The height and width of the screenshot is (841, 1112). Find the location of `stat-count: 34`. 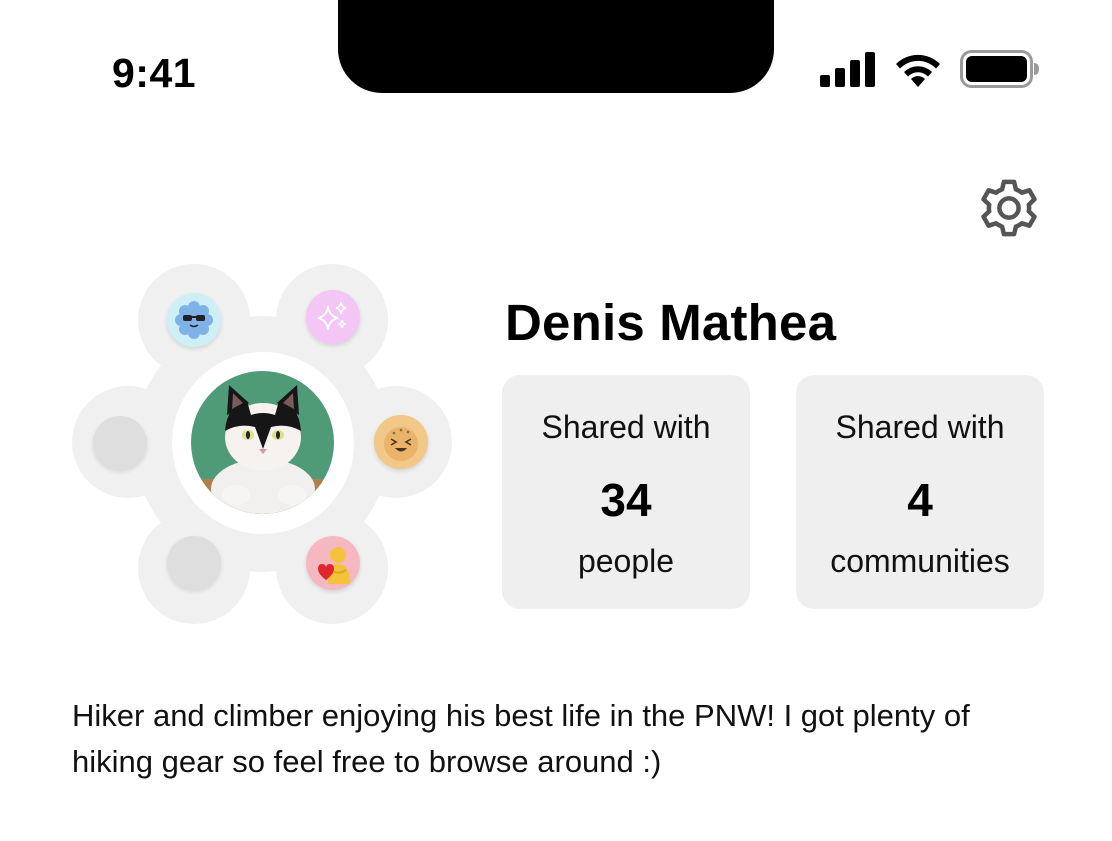

stat-count: 34 is located at coordinates (626, 500).